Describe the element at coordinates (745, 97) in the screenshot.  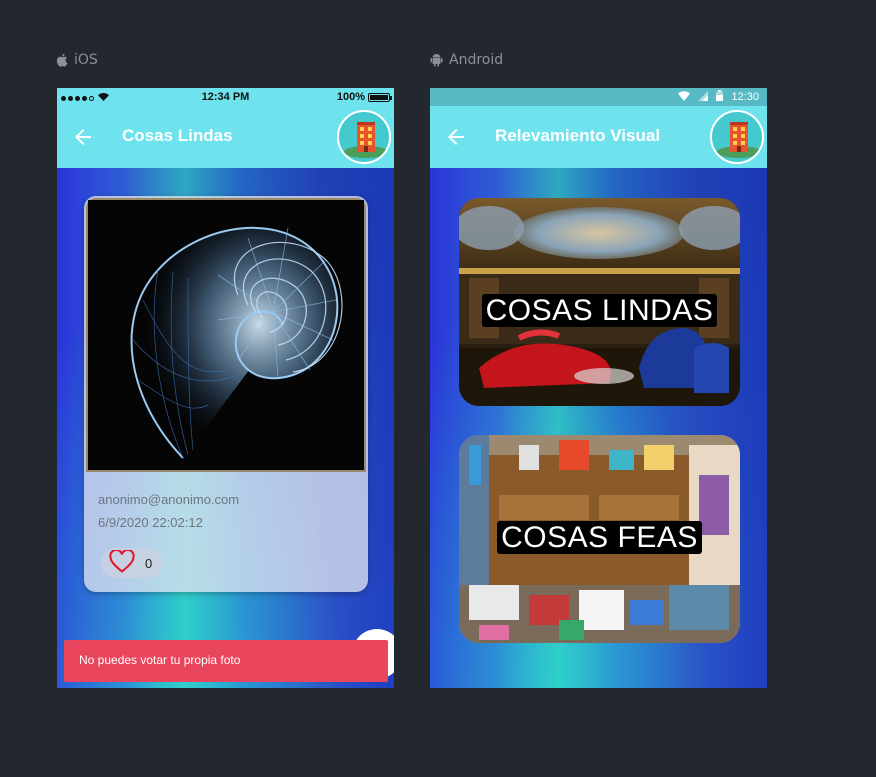
I see `status-time: 12:30` at that location.